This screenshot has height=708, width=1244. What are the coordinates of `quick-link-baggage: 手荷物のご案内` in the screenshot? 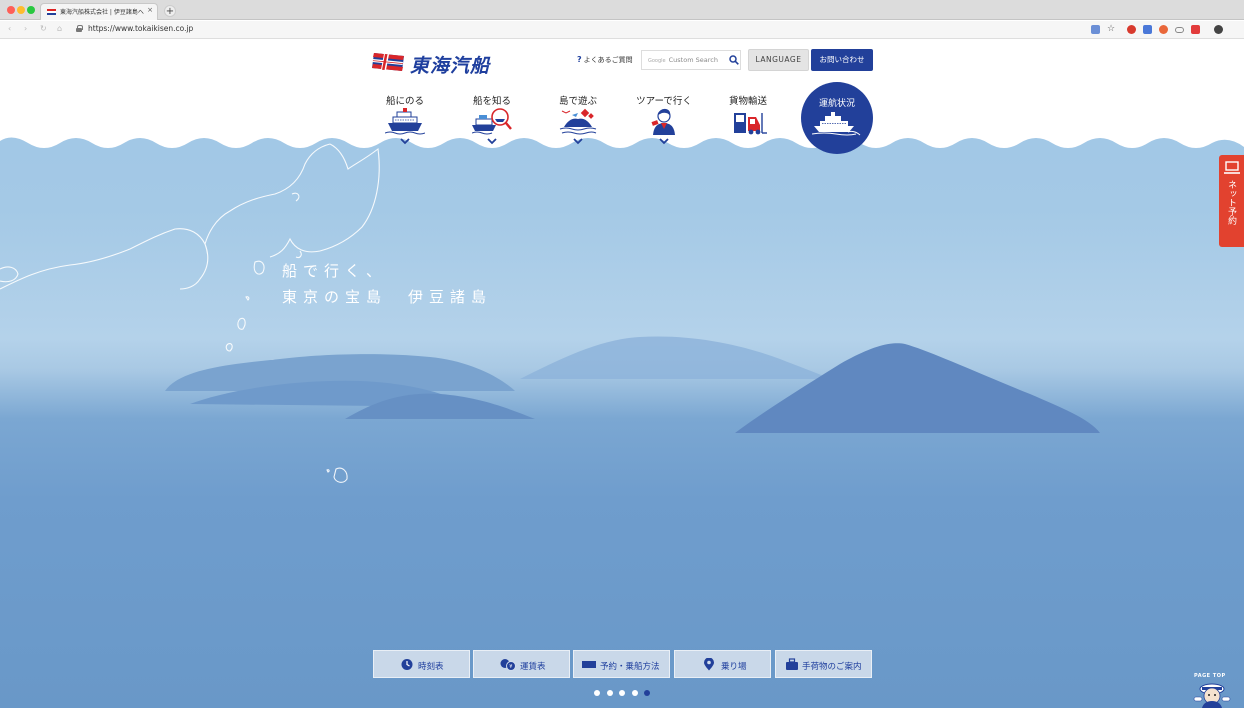 It's located at (823, 664).